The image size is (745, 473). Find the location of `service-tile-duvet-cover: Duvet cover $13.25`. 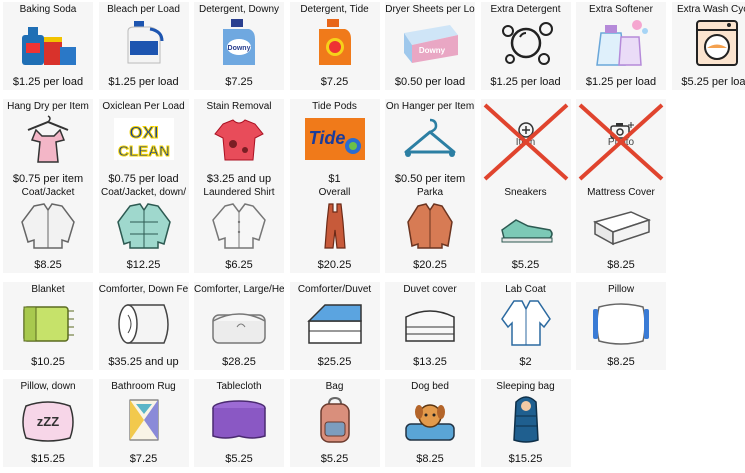

service-tile-duvet-cover: Duvet cover $13.25 is located at coordinates (430, 326).